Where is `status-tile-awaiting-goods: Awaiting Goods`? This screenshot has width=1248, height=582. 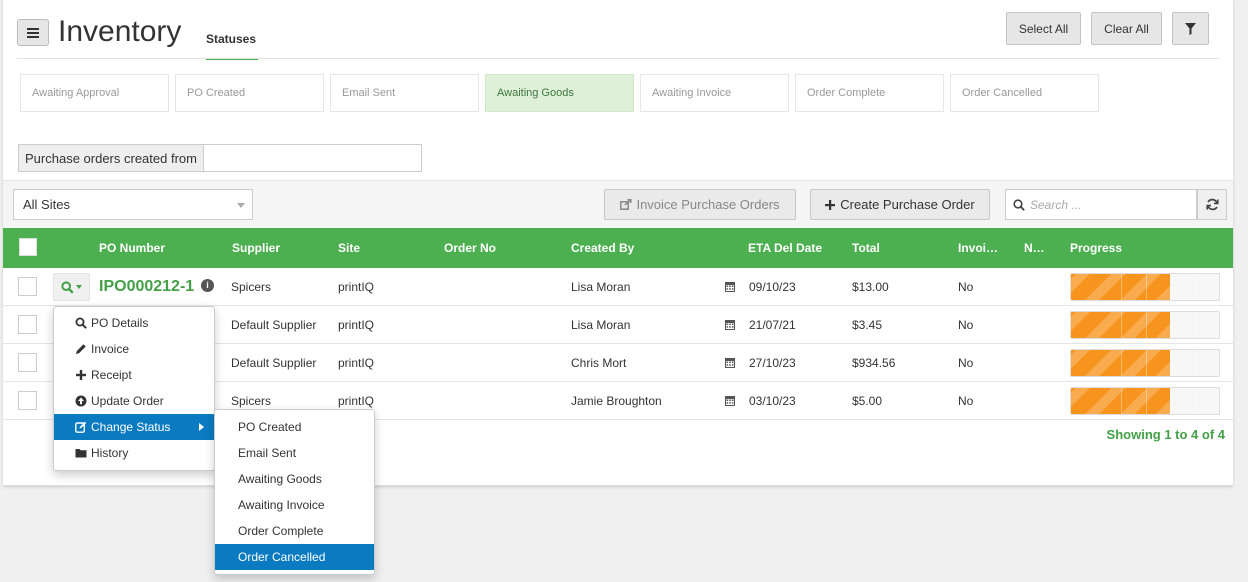 status-tile-awaiting-goods: Awaiting Goods is located at coordinates (559, 93).